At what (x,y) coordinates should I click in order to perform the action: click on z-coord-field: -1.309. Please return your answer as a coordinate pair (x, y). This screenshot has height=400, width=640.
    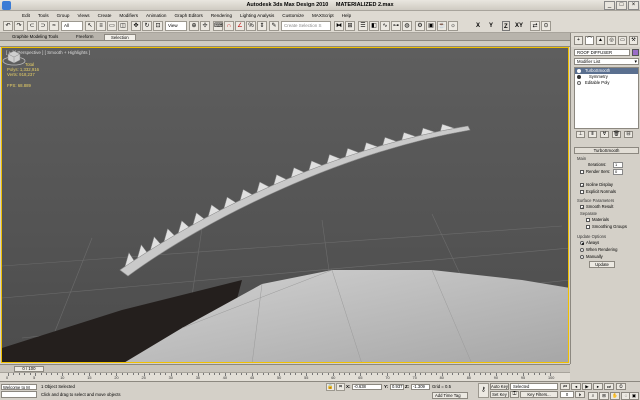
    Looking at the image, I should click on (420, 387).